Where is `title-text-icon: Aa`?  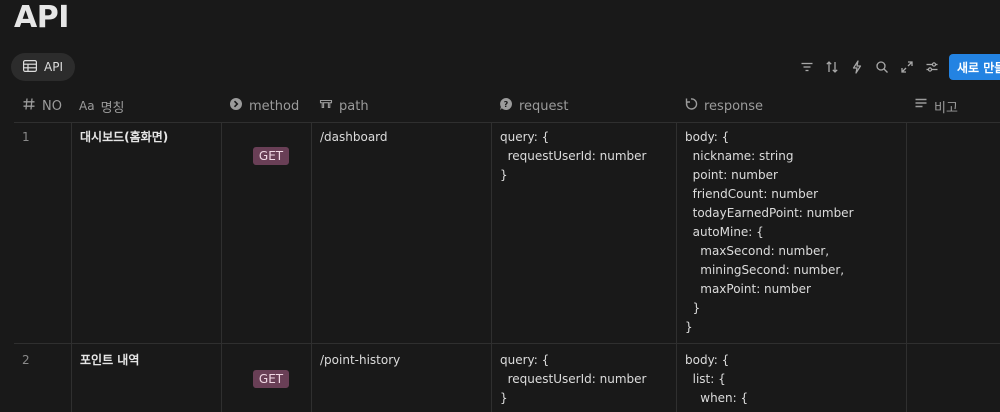 title-text-icon: Aa is located at coordinates (87, 106).